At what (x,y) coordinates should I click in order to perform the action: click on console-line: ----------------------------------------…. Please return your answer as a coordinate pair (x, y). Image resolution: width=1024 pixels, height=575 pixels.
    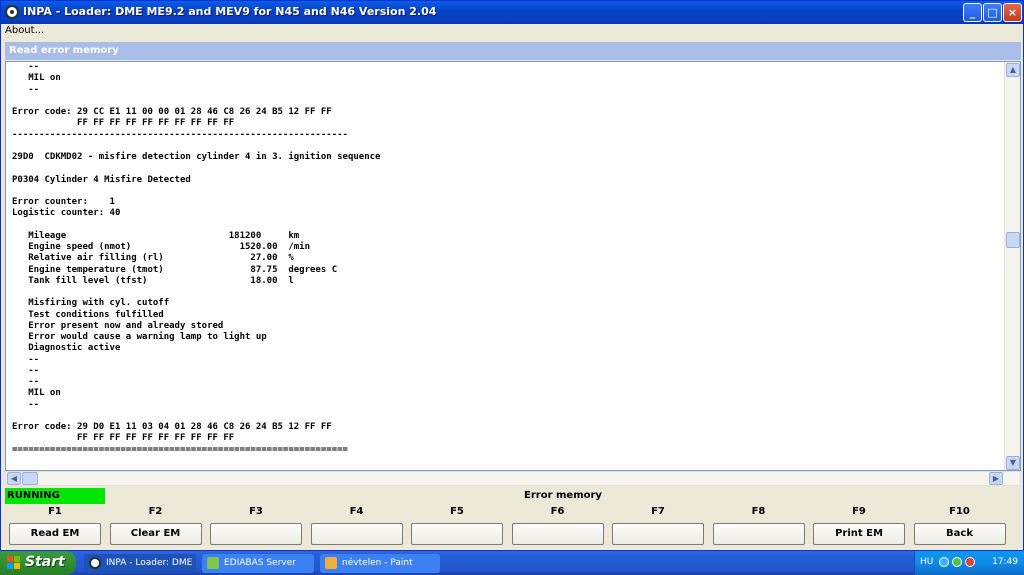
    Looking at the image, I should click on (180, 134).